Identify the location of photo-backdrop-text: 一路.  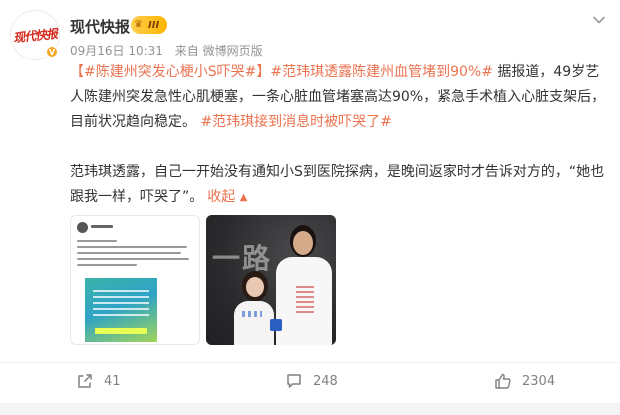
(242, 258).